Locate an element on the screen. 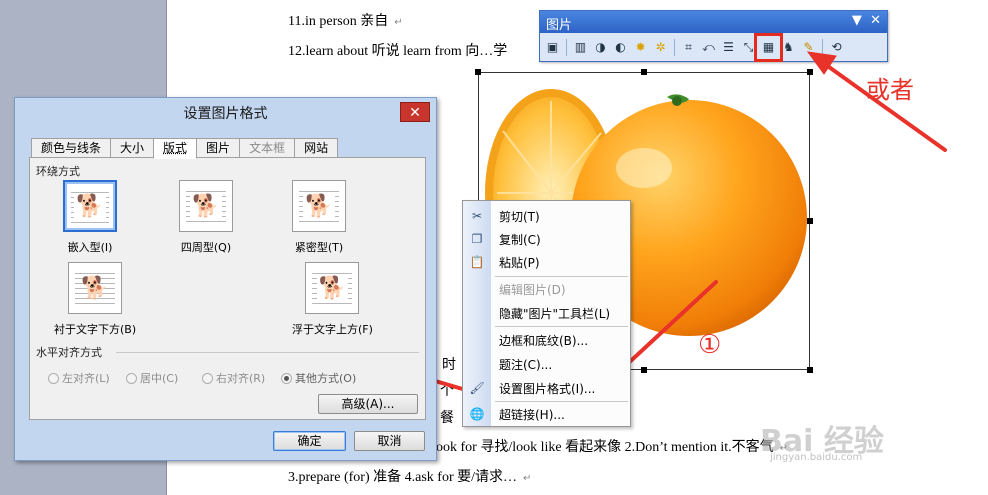 The height and width of the screenshot is (495, 988). menu-item-label: 粘贴(P) is located at coordinates (519, 262).